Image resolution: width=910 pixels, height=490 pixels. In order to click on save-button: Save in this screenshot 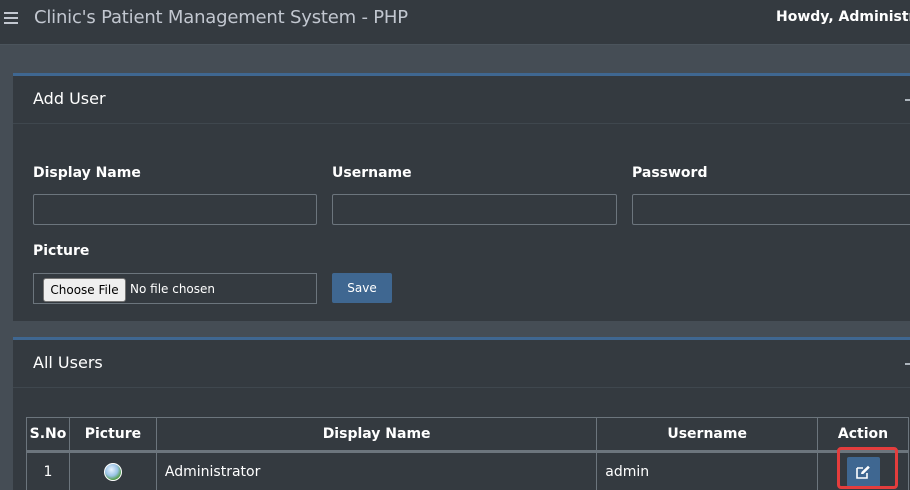, I will do `click(362, 288)`.